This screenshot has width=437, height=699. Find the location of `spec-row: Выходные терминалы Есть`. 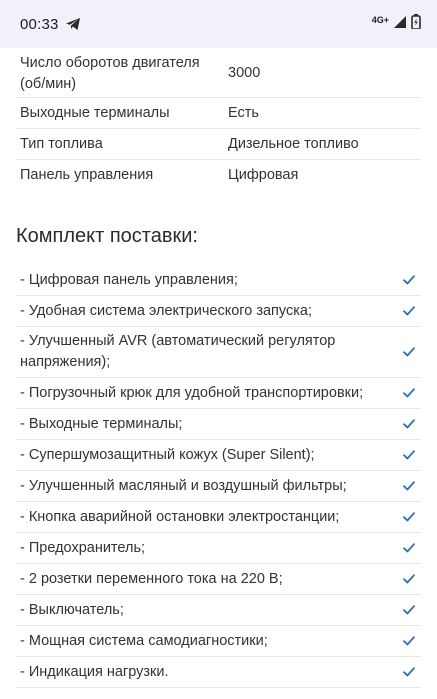

spec-row: Выходные терминалы Есть is located at coordinates (218, 113).